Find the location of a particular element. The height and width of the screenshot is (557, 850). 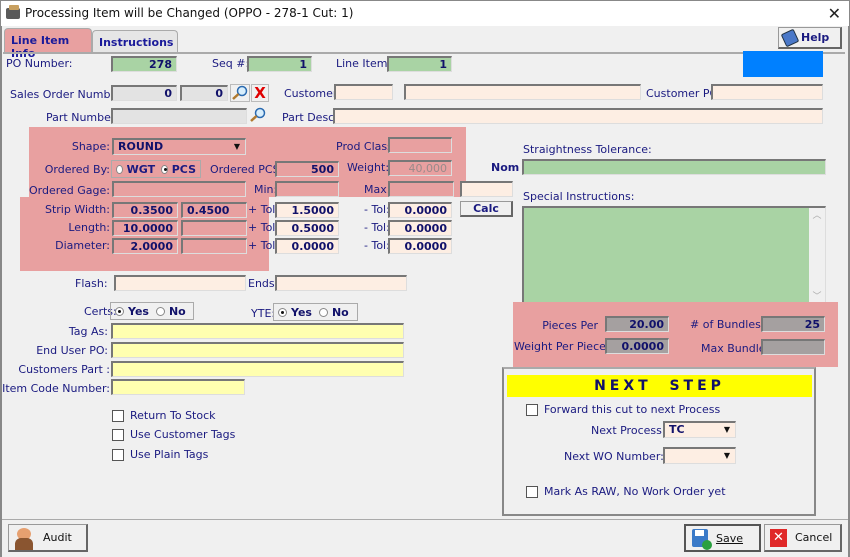

ends-field is located at coordinates (341, 283).